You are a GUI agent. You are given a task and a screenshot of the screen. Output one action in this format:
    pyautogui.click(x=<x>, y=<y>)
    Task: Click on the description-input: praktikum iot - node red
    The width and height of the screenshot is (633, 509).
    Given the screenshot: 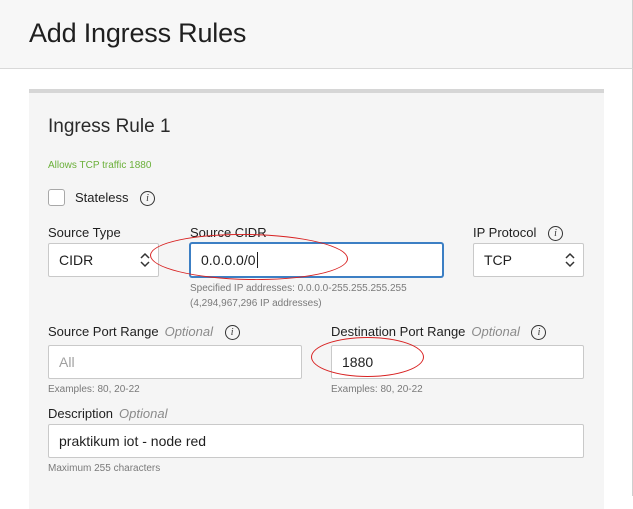 What is the action you would take?
    pyautogui.click(x=316, y=441)
    